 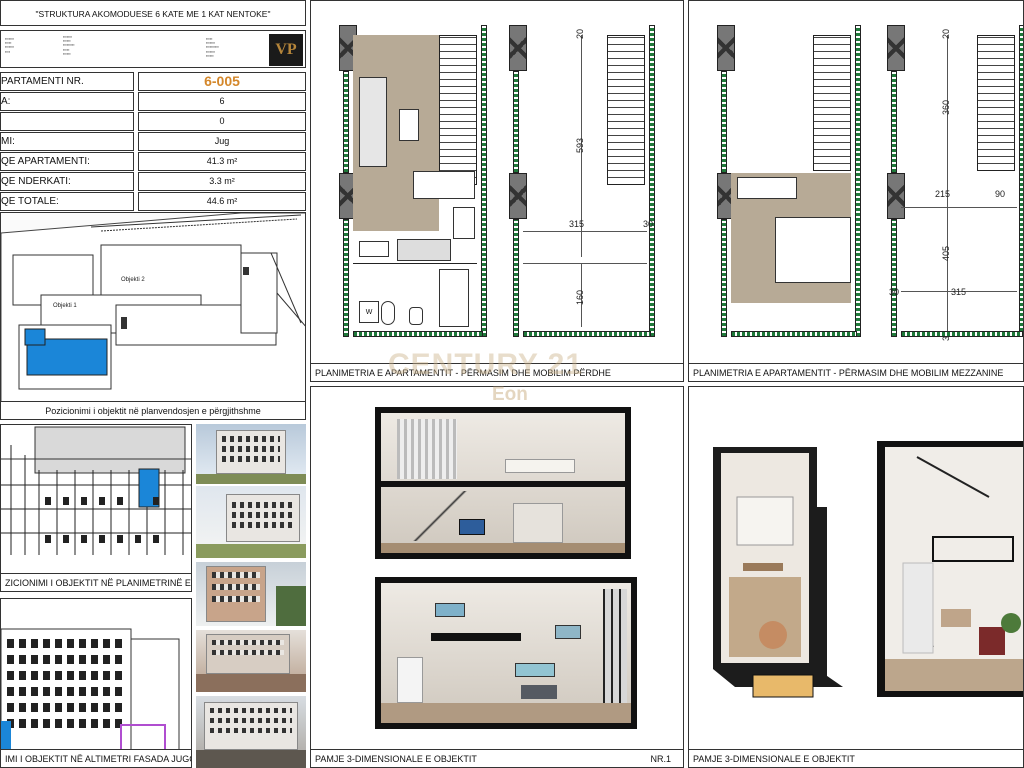 I want to click on spec-value: Jug, so click(x=222, y=141).